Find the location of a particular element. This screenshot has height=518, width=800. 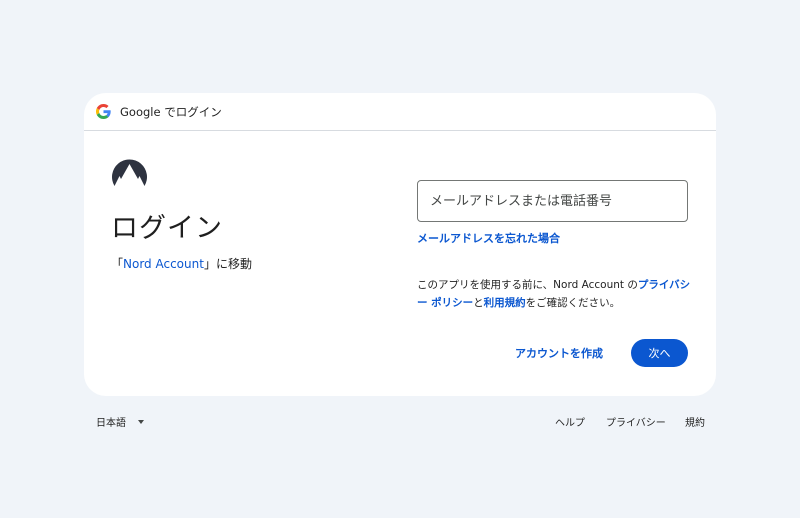

subtitle-prefix: 「 is located at coordinates (117, 264).